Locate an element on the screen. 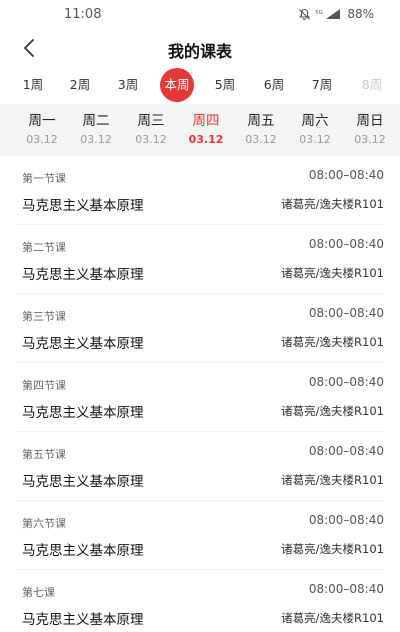  lesson-period: 第六节课 is located at coordinates (44, 523).